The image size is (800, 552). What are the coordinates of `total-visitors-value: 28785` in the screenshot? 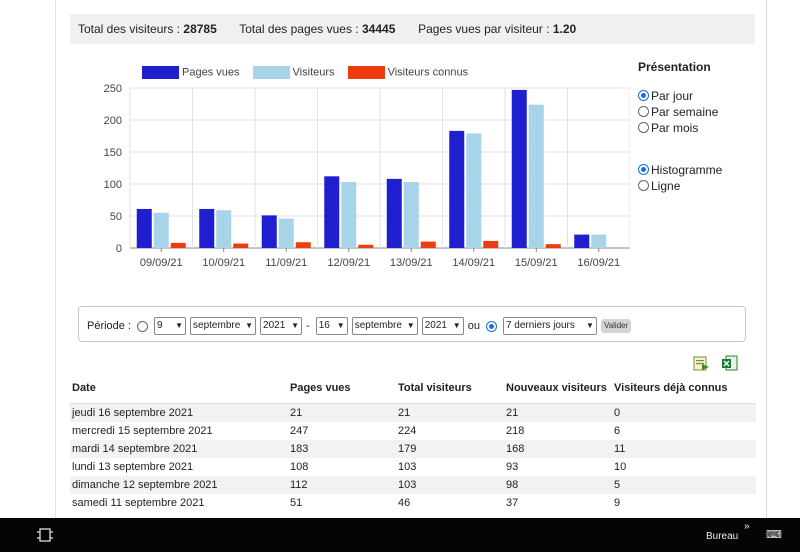 It's located at (200, 29).